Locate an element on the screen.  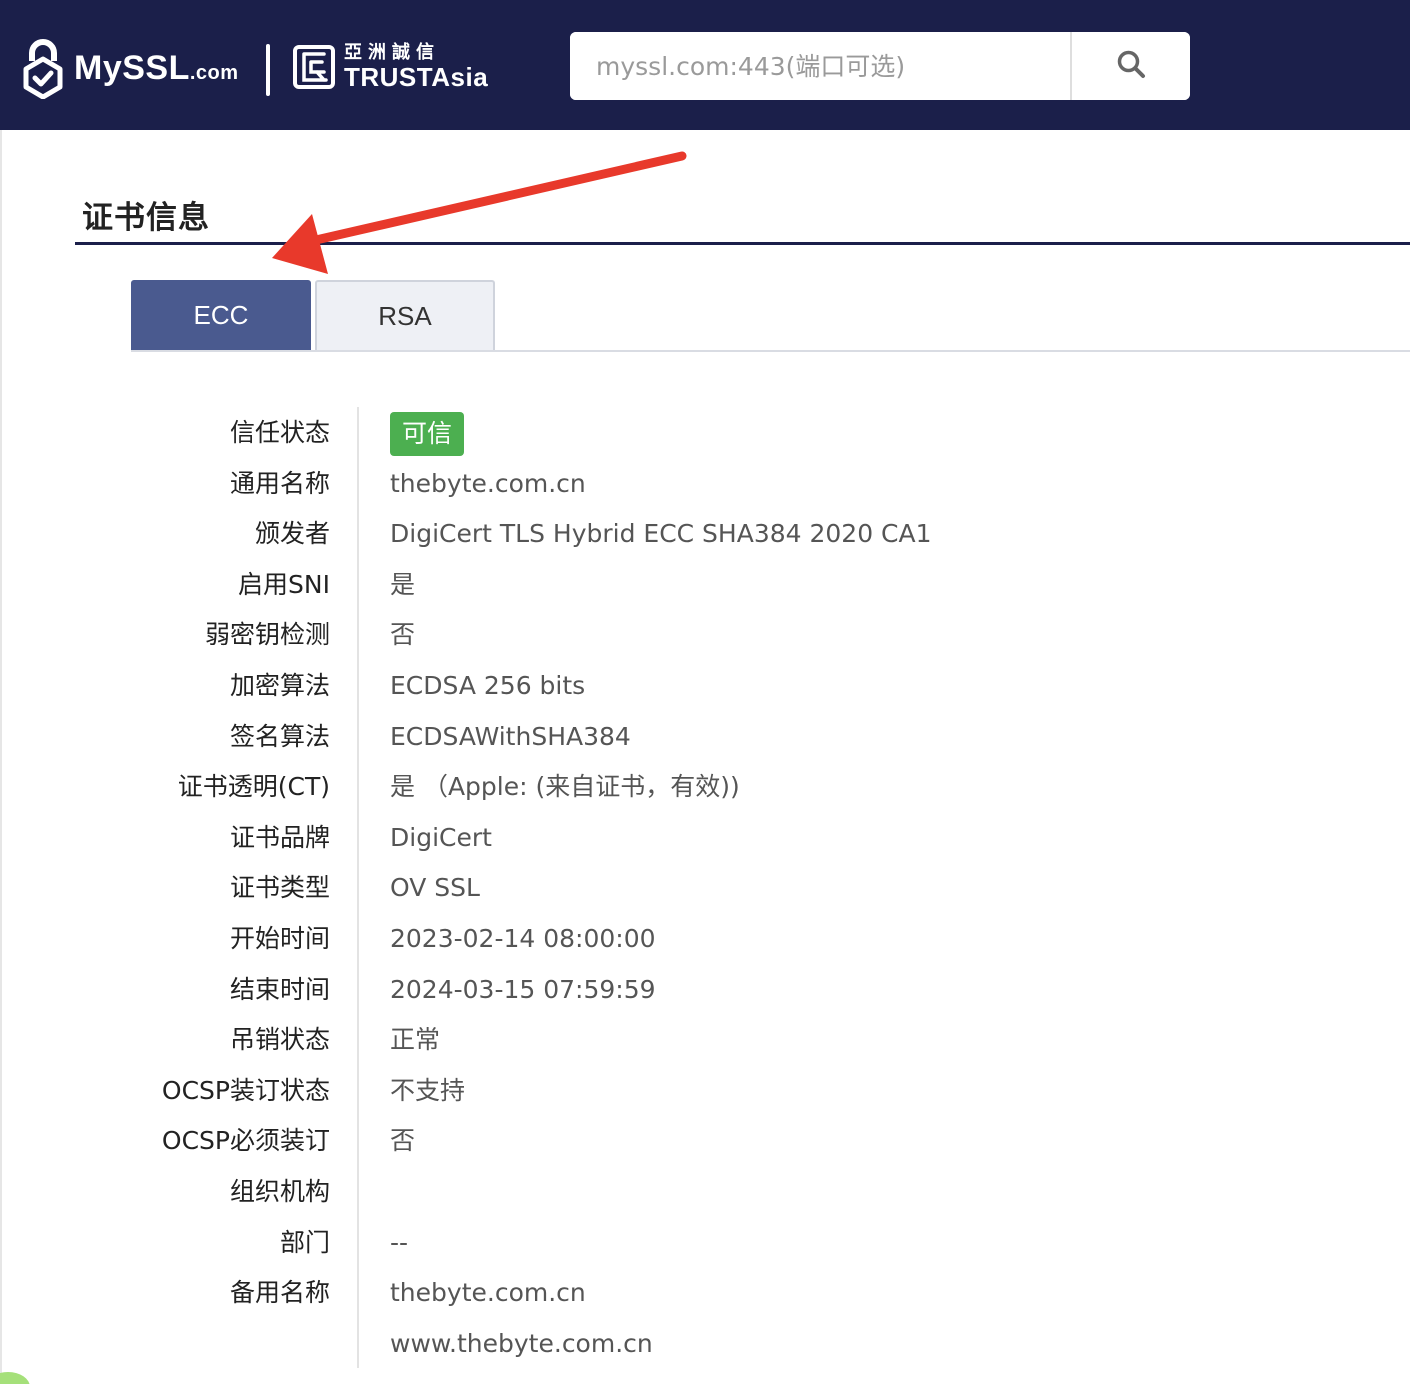
row-label: 通用名称 is located at coordinates (279, 483).